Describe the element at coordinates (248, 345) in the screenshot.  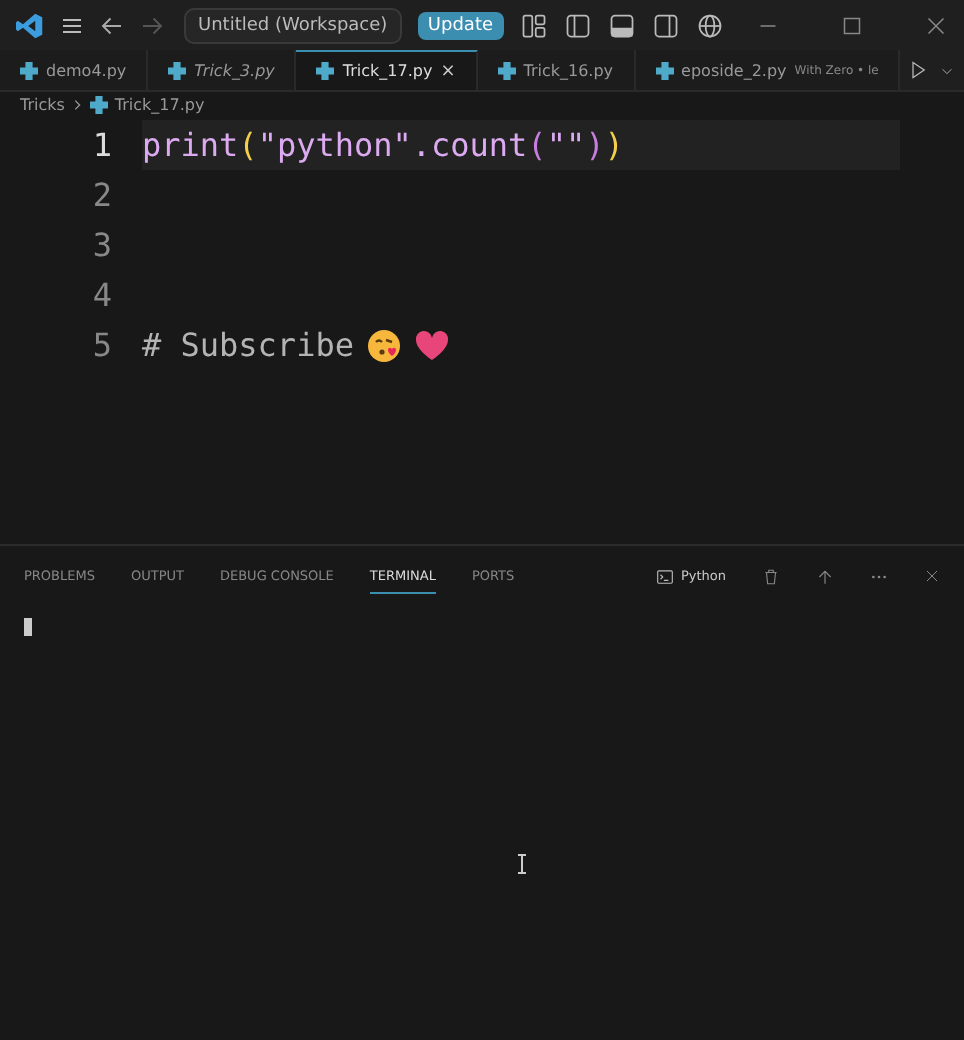
I see `code-token: # Subscribe` at that location.